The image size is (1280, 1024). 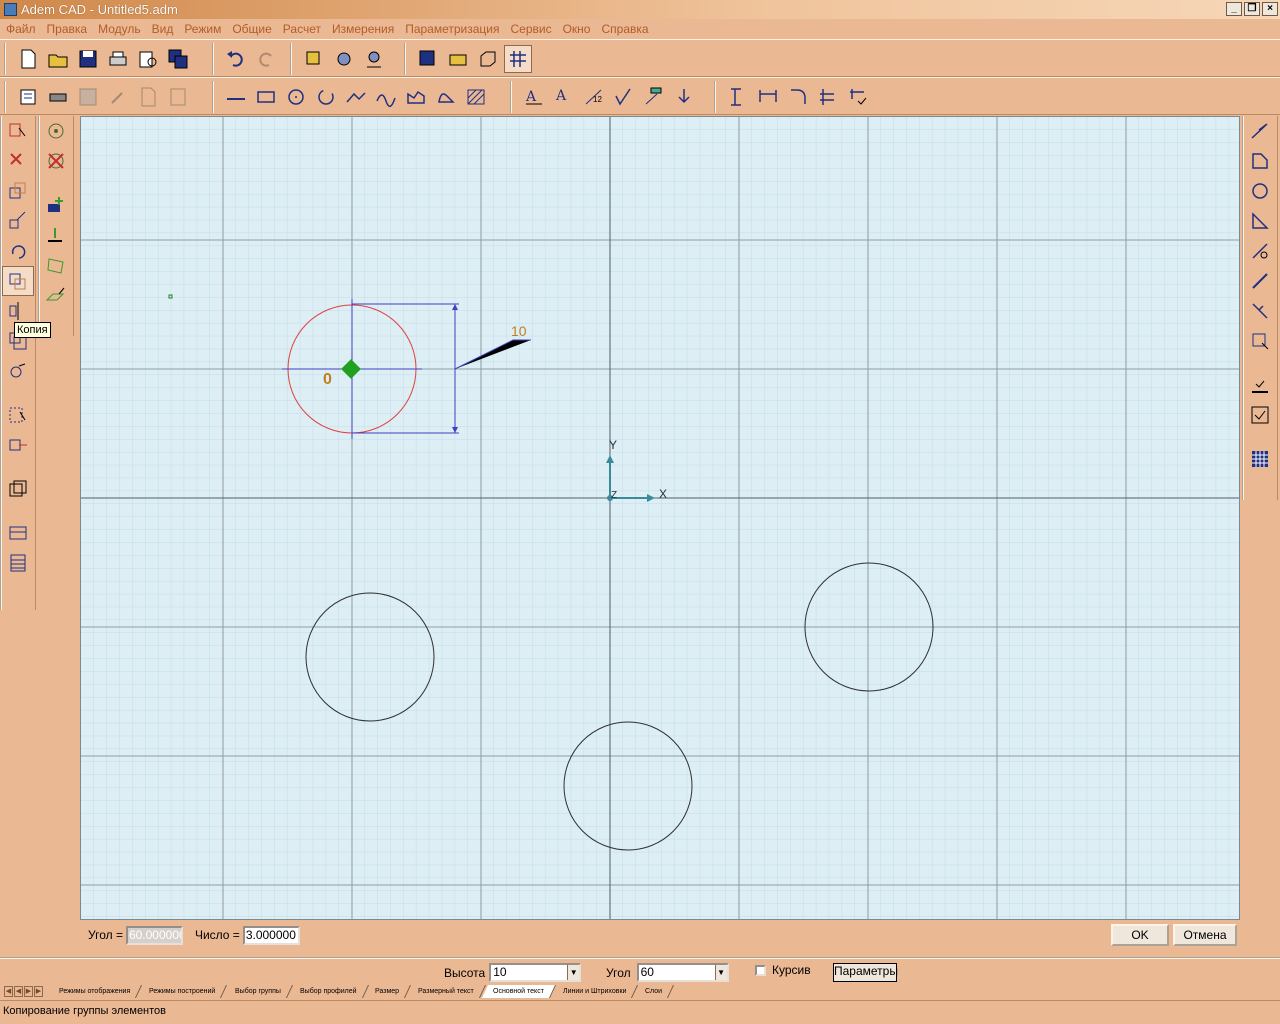 I want to click on dim-vertical-icon, so click(x=738, y=97).